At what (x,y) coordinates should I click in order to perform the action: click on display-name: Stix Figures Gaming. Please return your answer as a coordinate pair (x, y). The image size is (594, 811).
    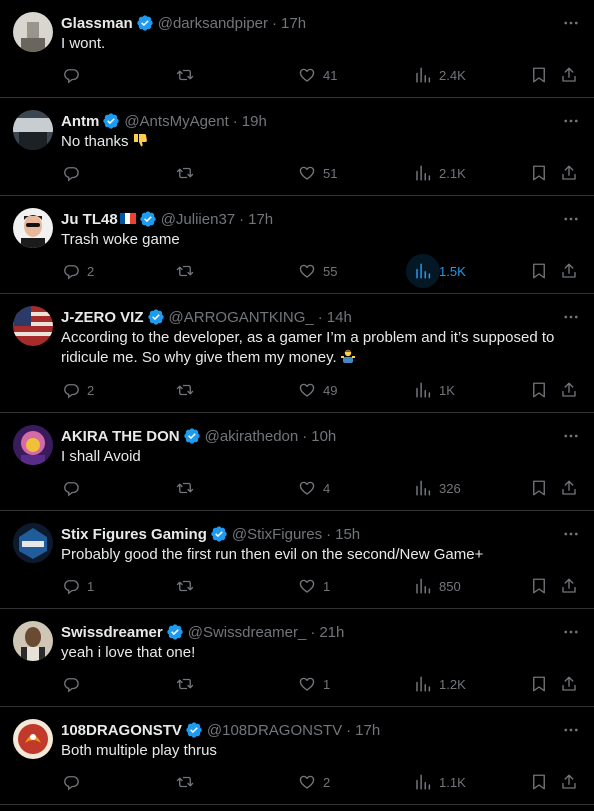
    Looking at the image, I should click on (134, 534).